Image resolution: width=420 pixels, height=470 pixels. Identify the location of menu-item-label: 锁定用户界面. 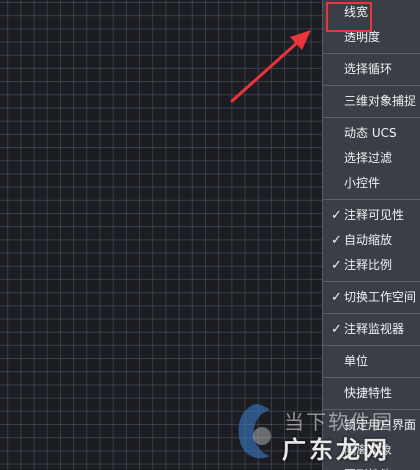
(380, 425).